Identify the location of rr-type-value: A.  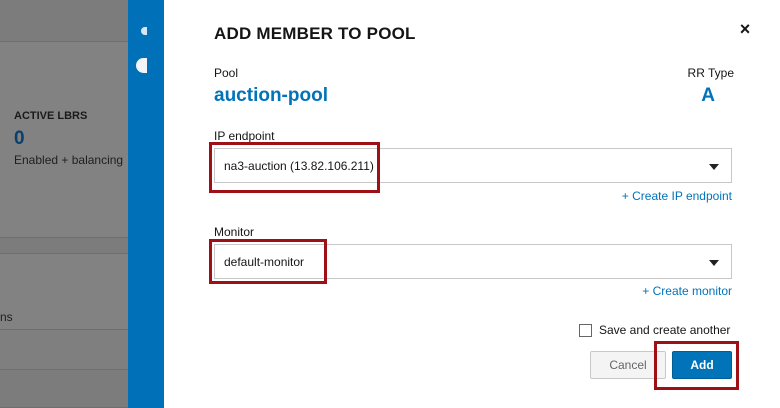
(708, 95).